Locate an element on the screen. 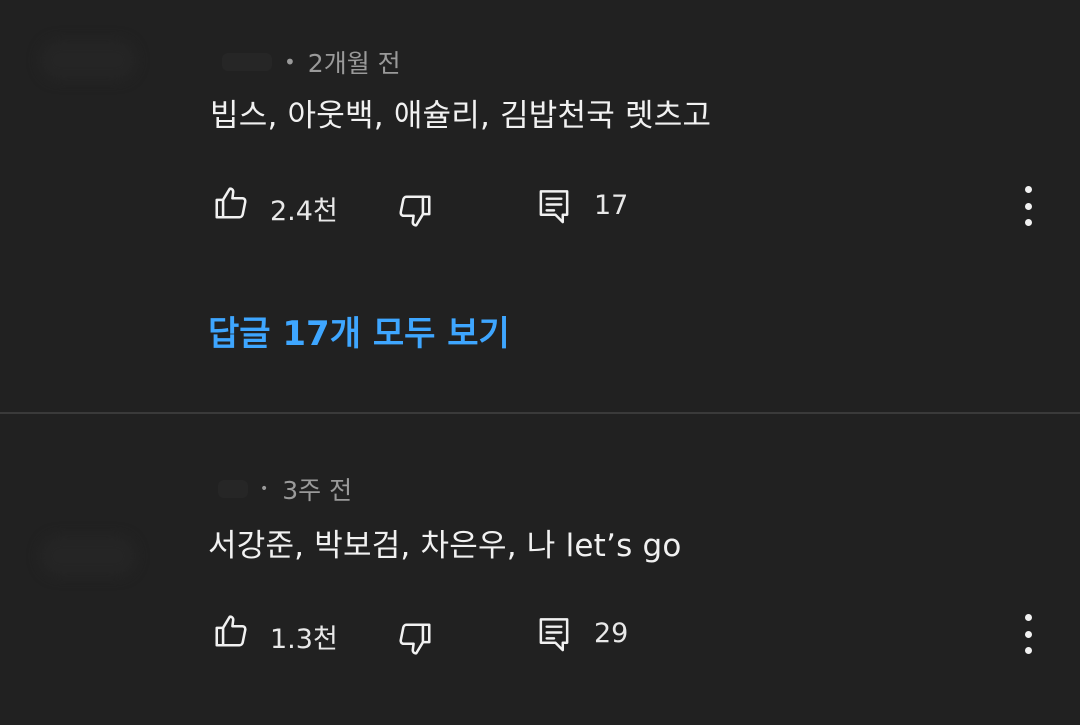  comment-meta: • 3주 전 is located at coordinates (285, 489).